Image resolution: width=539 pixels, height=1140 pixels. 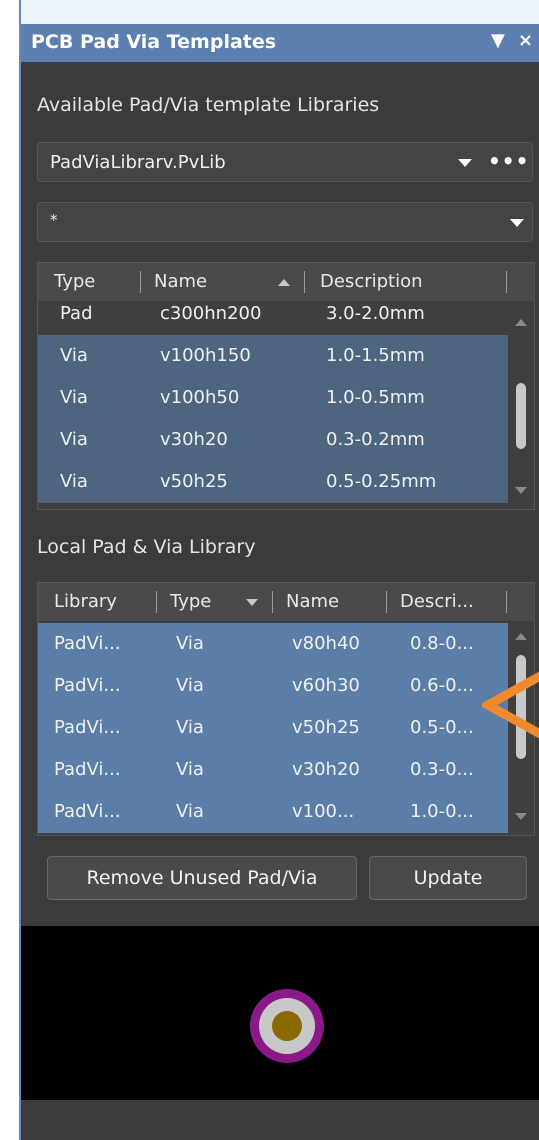 I want to click on vertical-scrollbar, so click(x=521, y=405).